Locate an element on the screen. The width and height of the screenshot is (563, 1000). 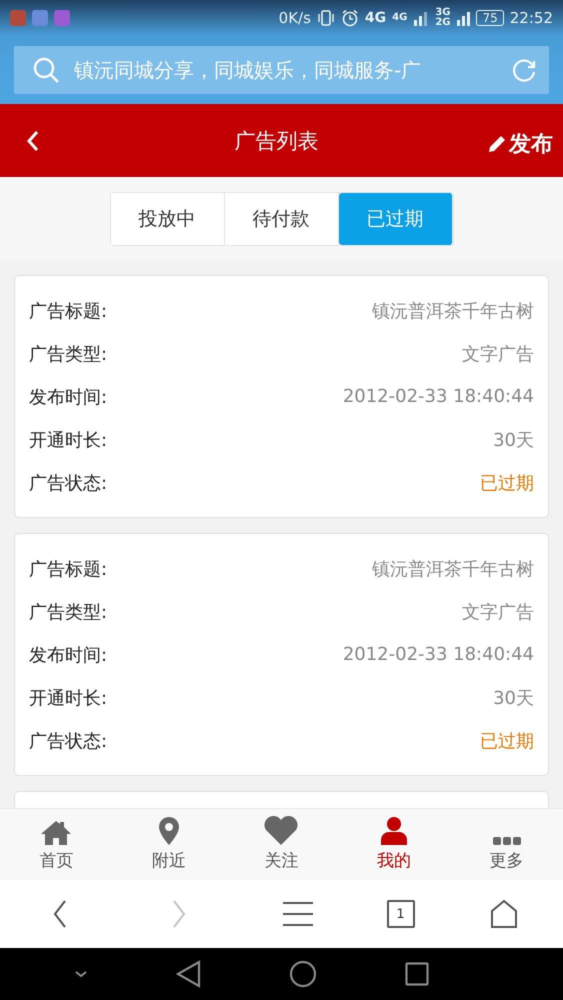
network-type: 3G is located at coordinates (442, 13).